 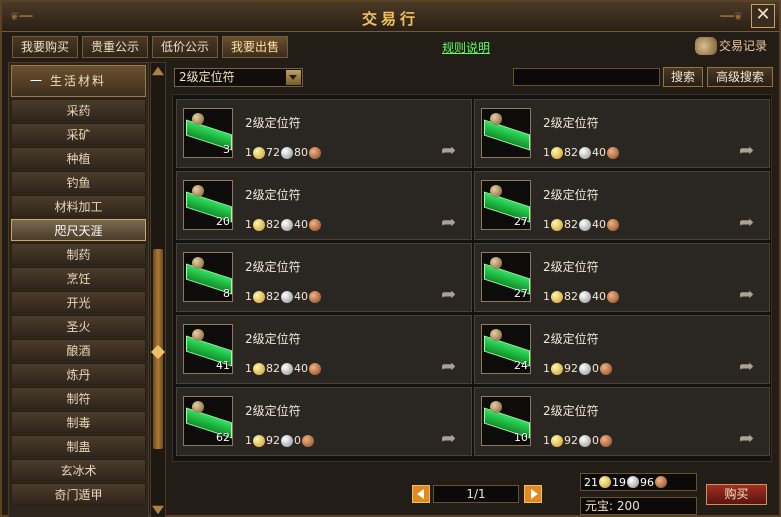 I want to click on sidebar-item-talisman: 制符, so click(x=78, y=398).